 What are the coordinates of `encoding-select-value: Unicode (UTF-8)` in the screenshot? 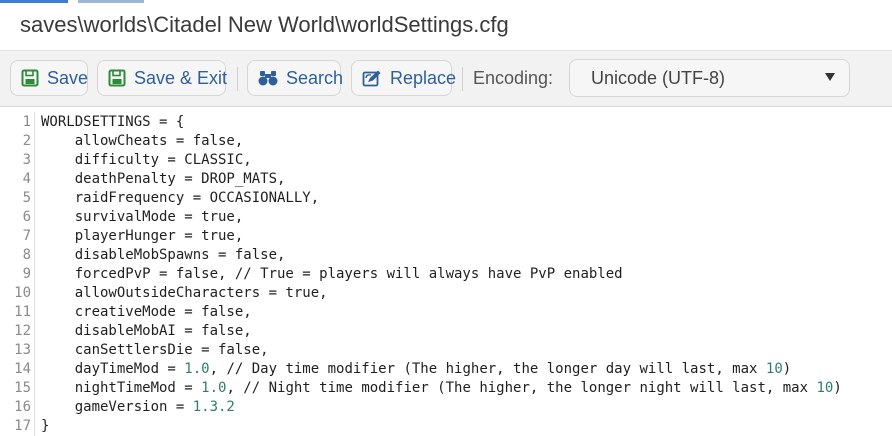 It's located at (658, 77).